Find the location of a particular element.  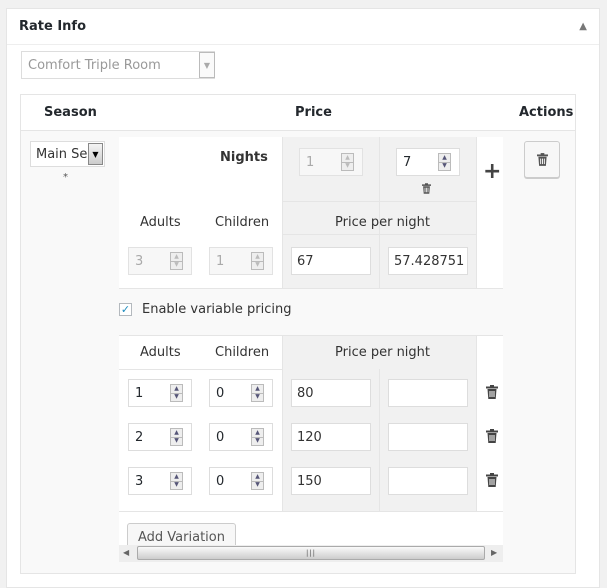

variation-adults-input: 3 ▲ ▼ is located at coordinates (160, 481).